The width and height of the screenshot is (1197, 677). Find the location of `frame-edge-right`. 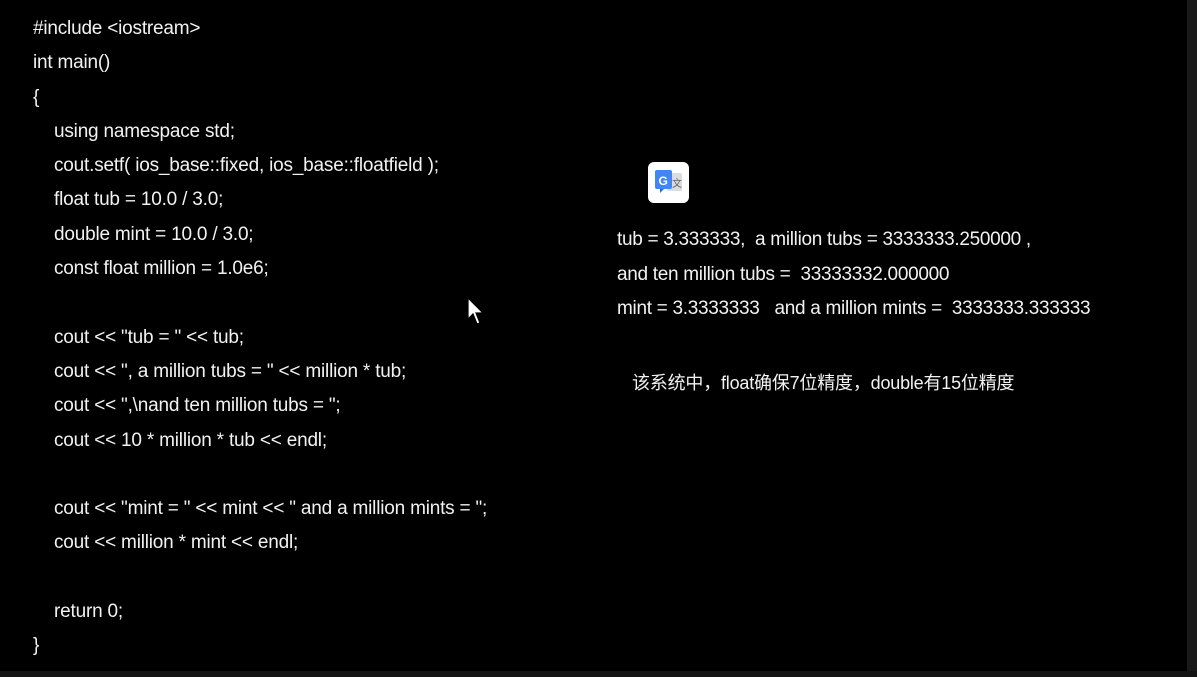

frame-edge-right is located at coordinates (1192, 338).